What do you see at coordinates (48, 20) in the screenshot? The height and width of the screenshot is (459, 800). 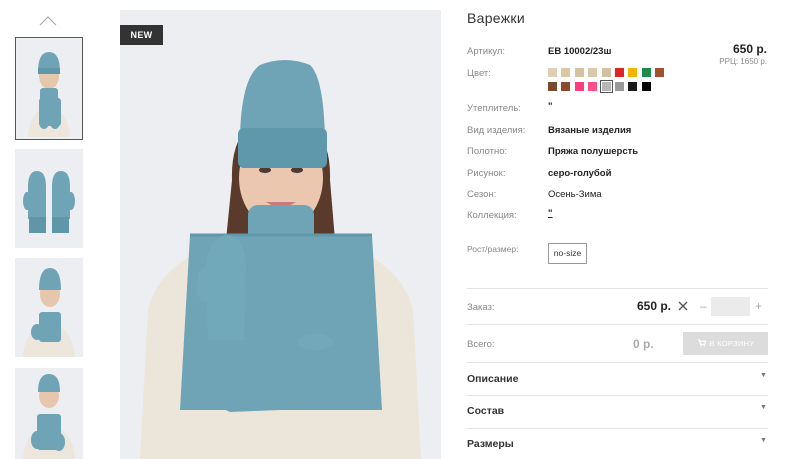 I see `thumbnails-up-arrow-icon` at bounding box center [48, 20].